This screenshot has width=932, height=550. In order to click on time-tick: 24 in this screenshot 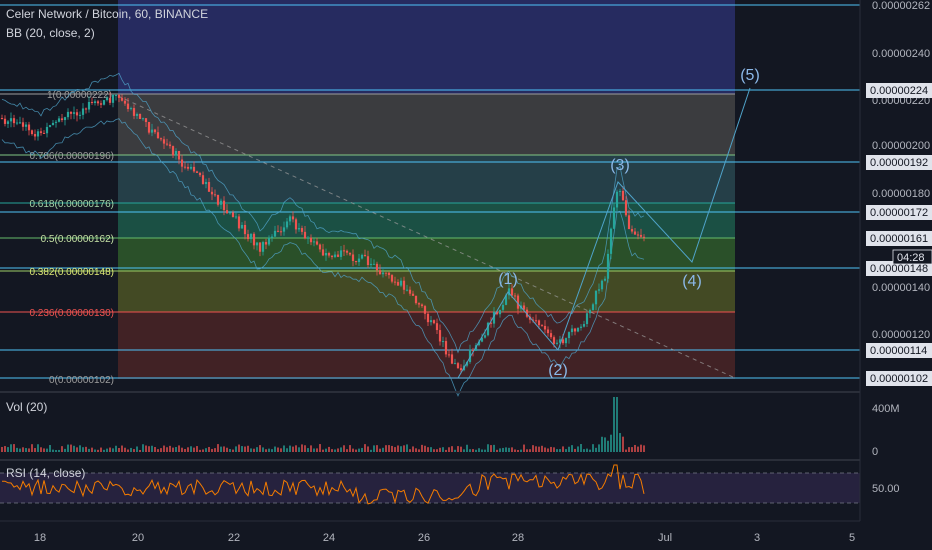, I will do `click(329, 538)`.